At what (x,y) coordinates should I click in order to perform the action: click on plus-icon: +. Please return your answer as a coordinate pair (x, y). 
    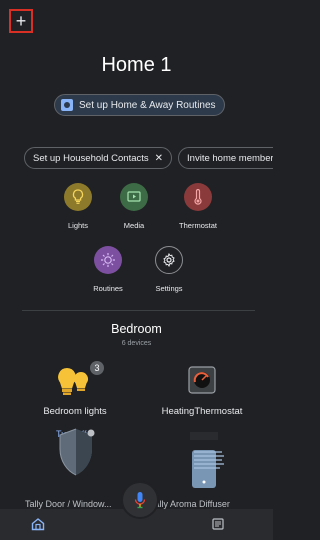
    Looking at the image, I should click on (21, 21).